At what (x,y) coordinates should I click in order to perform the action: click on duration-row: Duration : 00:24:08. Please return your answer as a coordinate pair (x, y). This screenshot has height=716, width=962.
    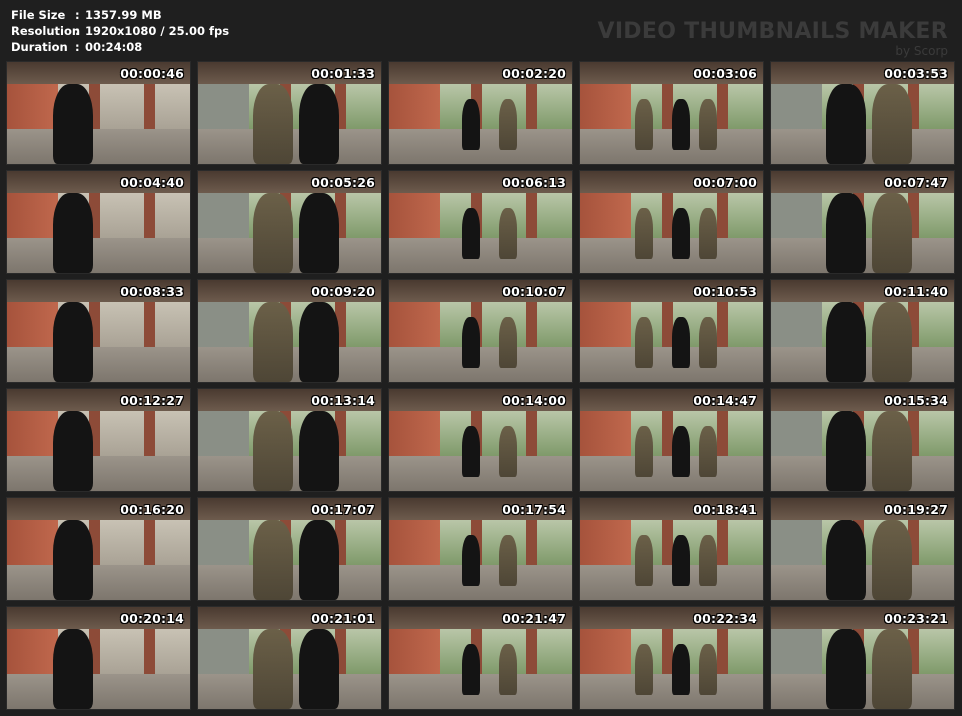
    Looking at the image, I should click on (120, 47).